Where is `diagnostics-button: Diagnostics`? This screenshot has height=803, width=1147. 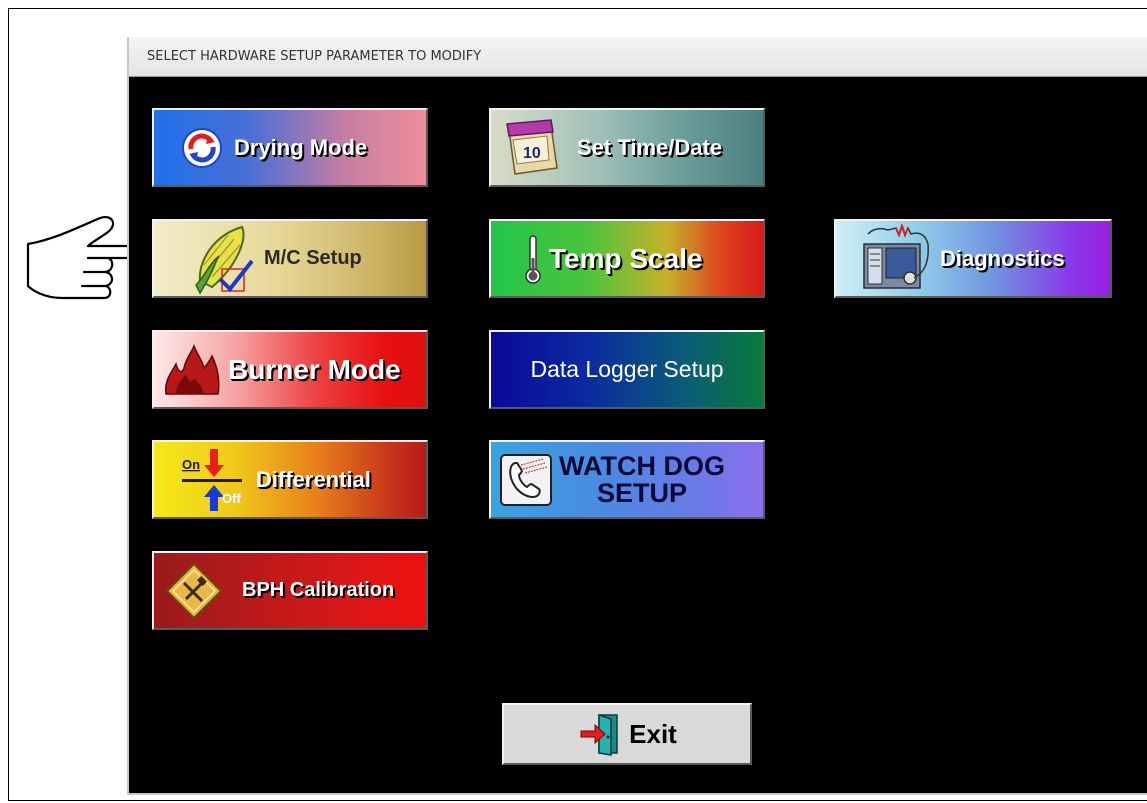 diagnostics-button: Diagnostics is located at coordinates (973, 258).